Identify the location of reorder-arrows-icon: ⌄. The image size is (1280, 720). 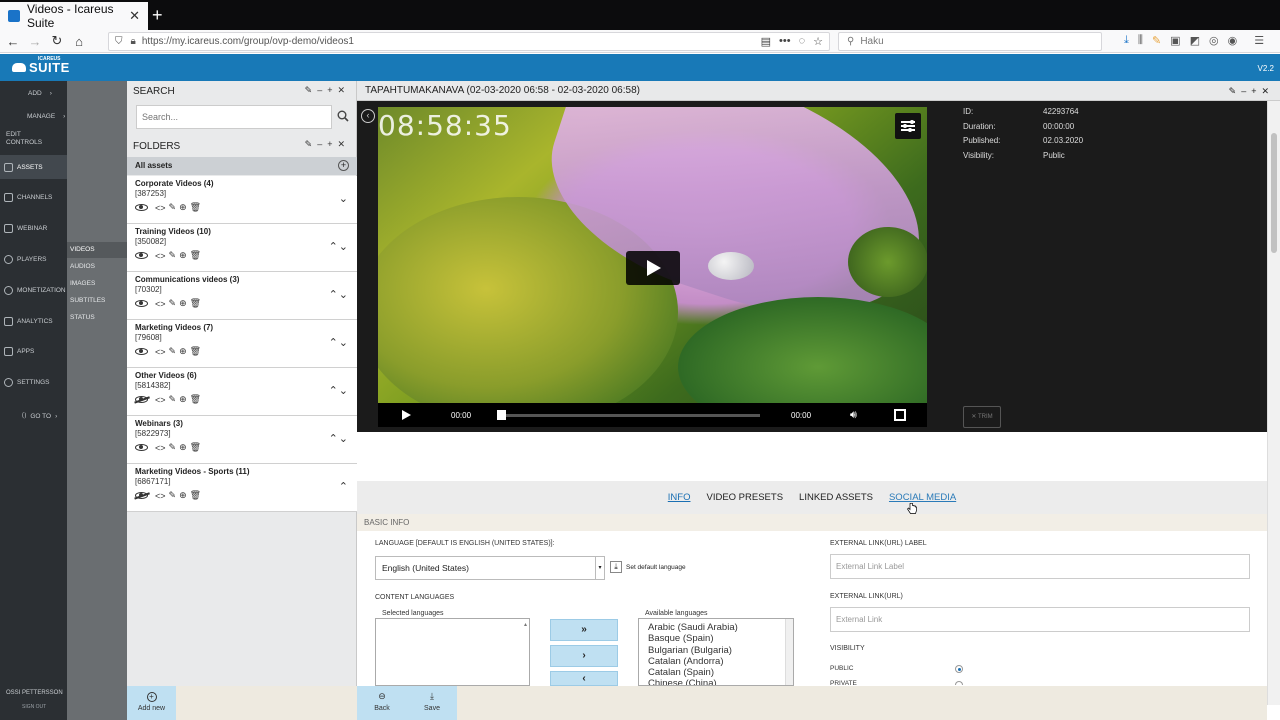
(344, 198).